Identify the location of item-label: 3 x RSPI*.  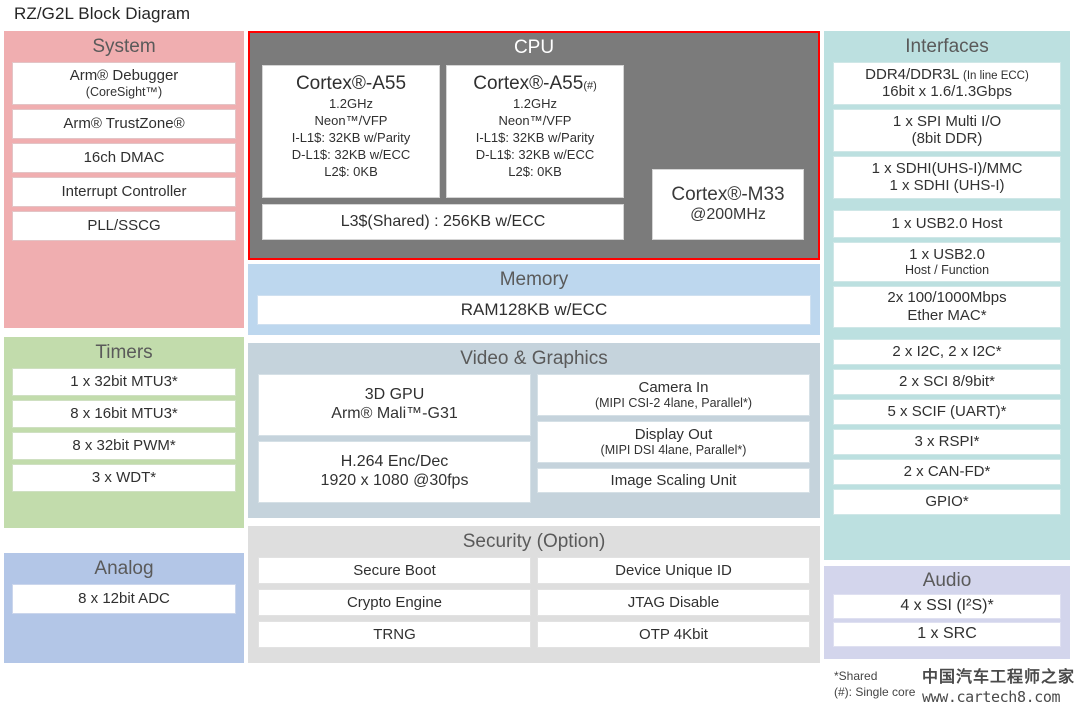
(947, 441).